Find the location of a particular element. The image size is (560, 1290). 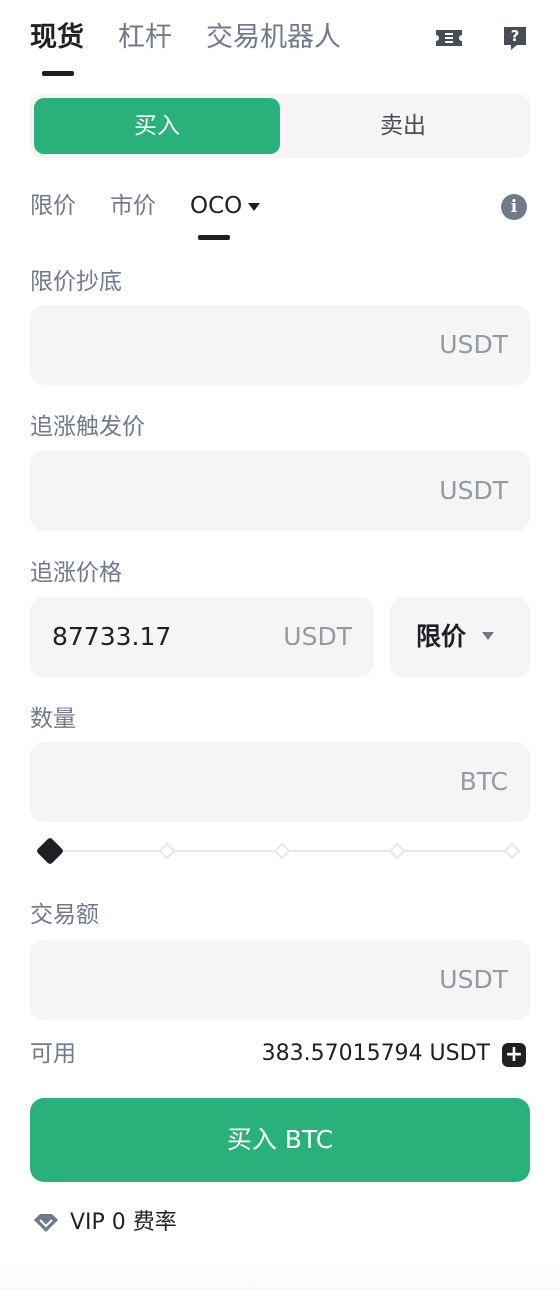

available-label: 可用 is located at coordinates (53, 1054).